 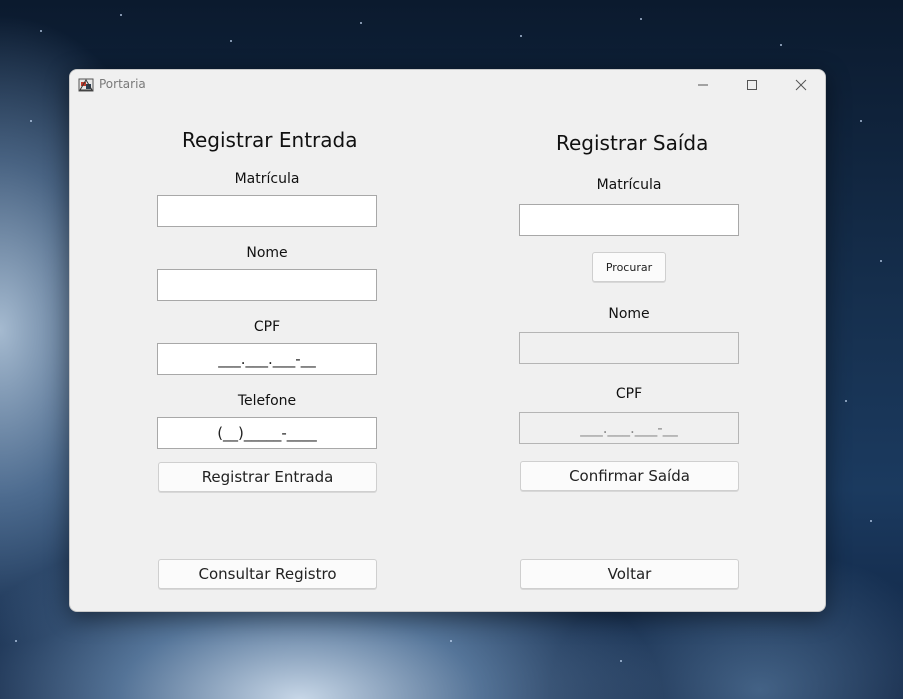 What do you see at coordinates (267, 253) in the screenshot?
I see `entrada-nome-label: Nome` at bounding box center [267, 253].